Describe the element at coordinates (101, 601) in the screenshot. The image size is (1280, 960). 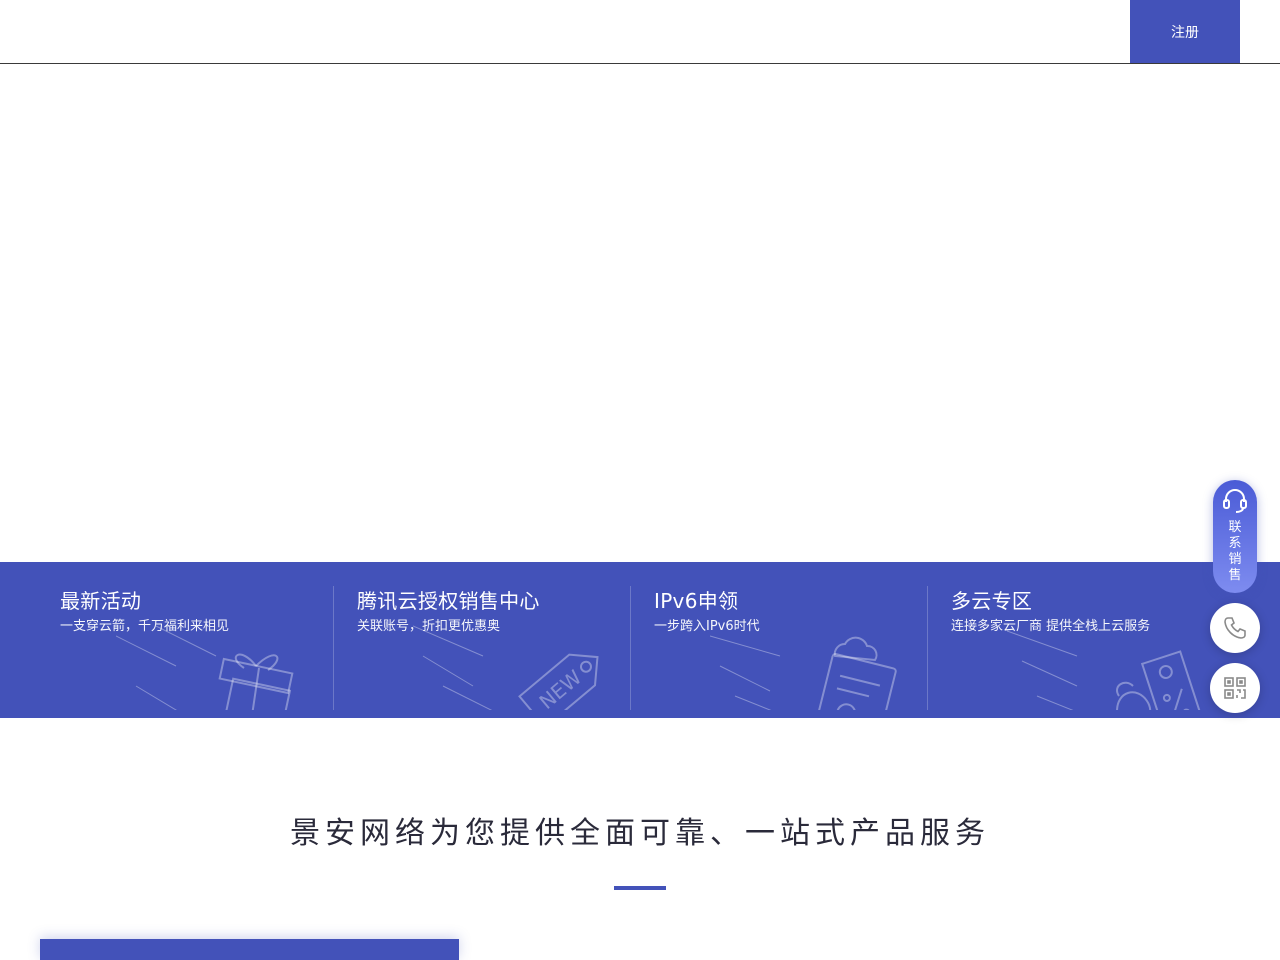
I see `feature-title: 最新活动` at that location.